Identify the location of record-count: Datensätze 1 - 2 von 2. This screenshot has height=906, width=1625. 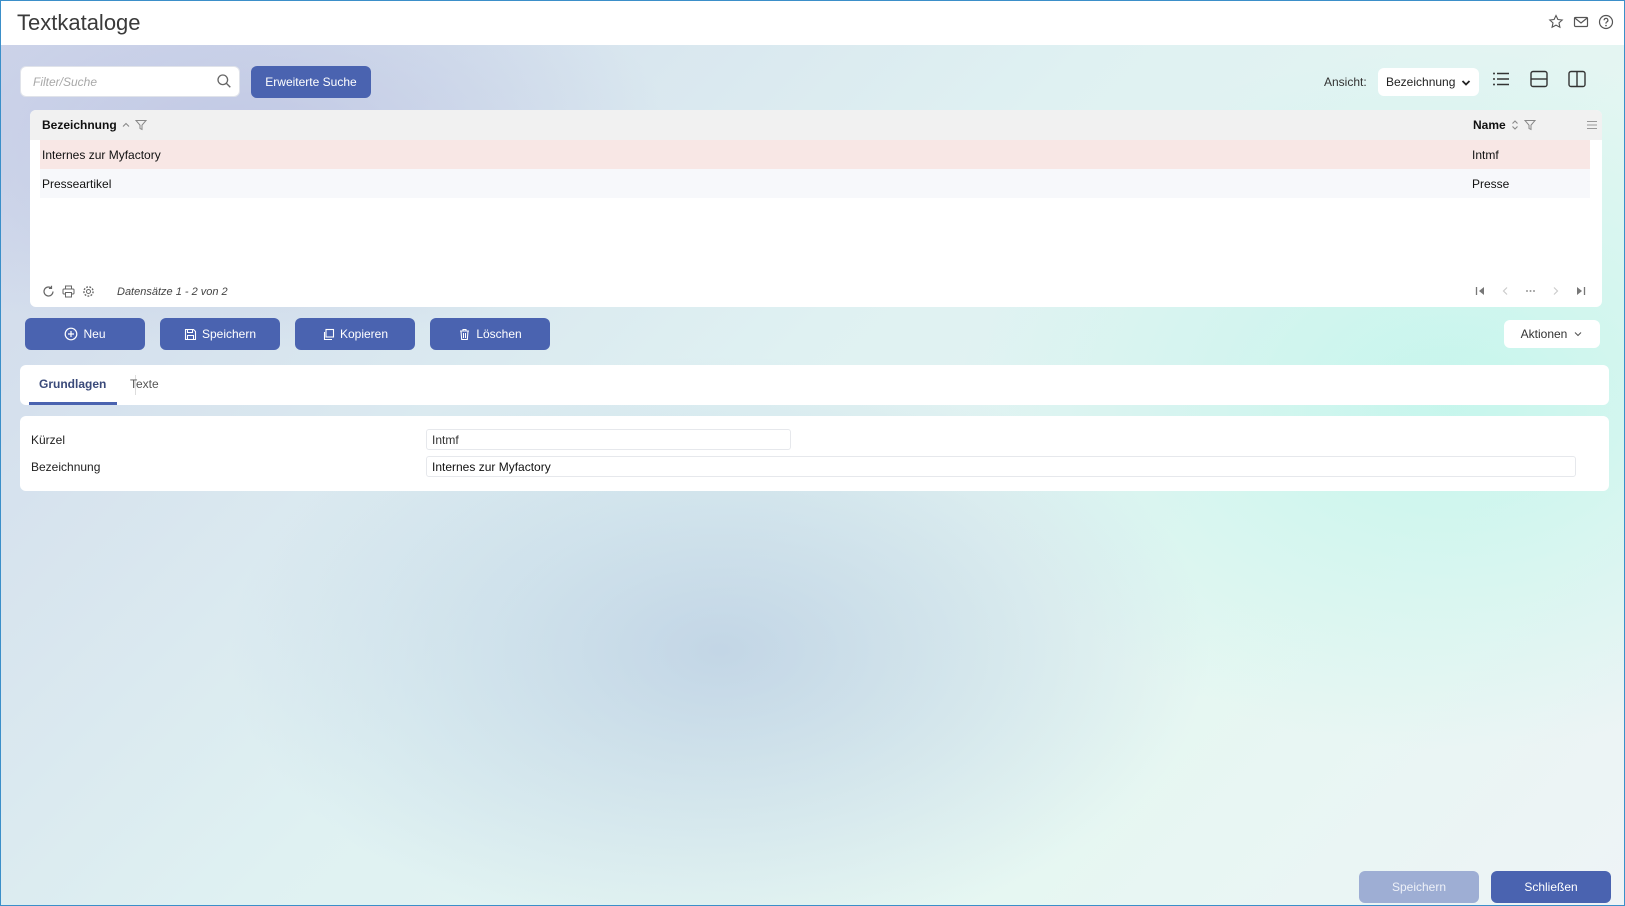
(172, 292).